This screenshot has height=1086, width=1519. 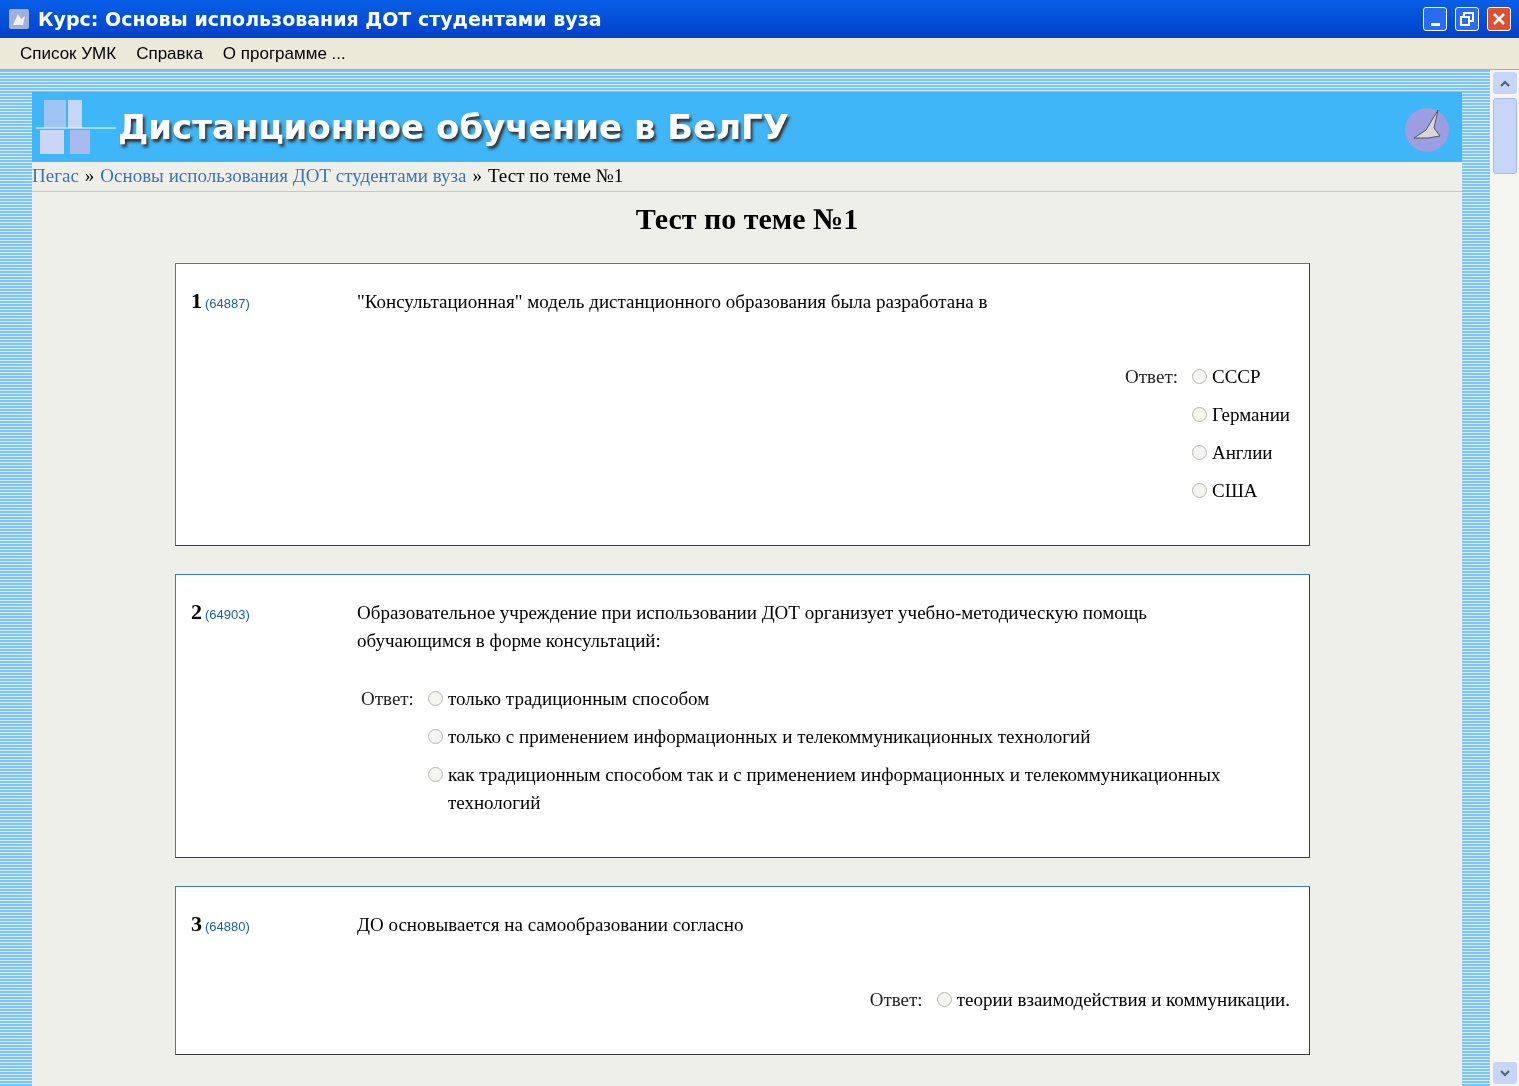 I want to click on window-title: Курс: Основы использования ДОТ студентами вуза, so click(x=320, y=19).